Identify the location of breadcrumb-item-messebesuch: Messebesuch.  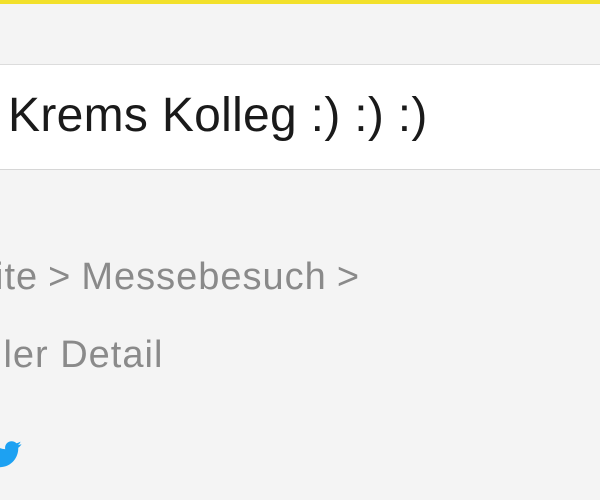
(203, 277).